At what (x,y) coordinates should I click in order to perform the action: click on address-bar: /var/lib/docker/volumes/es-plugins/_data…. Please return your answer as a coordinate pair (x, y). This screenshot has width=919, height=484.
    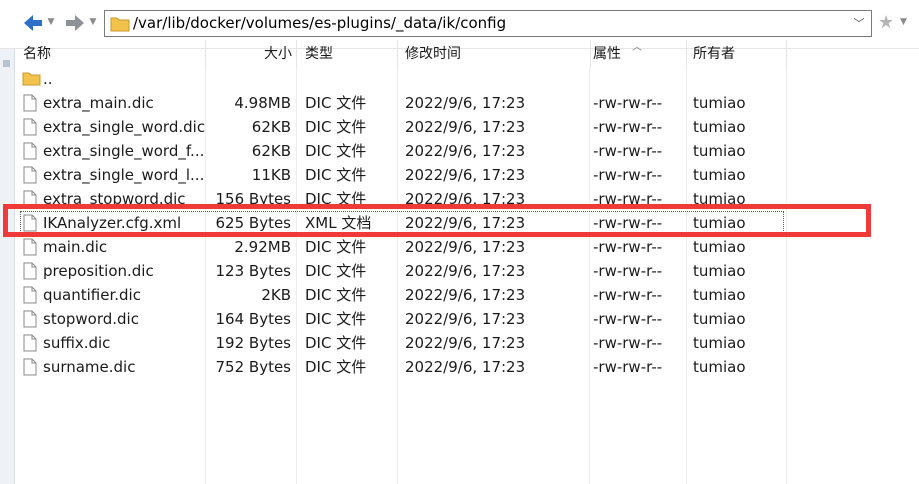
    Looking at the image, I should click on (488, 23).